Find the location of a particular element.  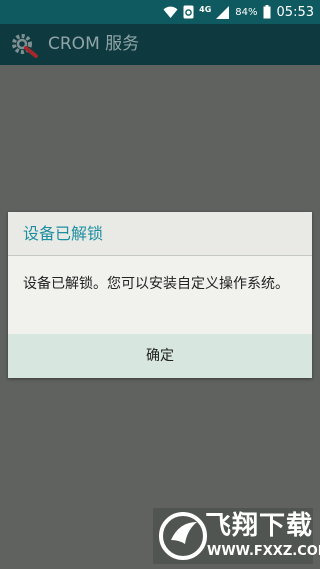

sync-icon is located at coordinates (188, 12).